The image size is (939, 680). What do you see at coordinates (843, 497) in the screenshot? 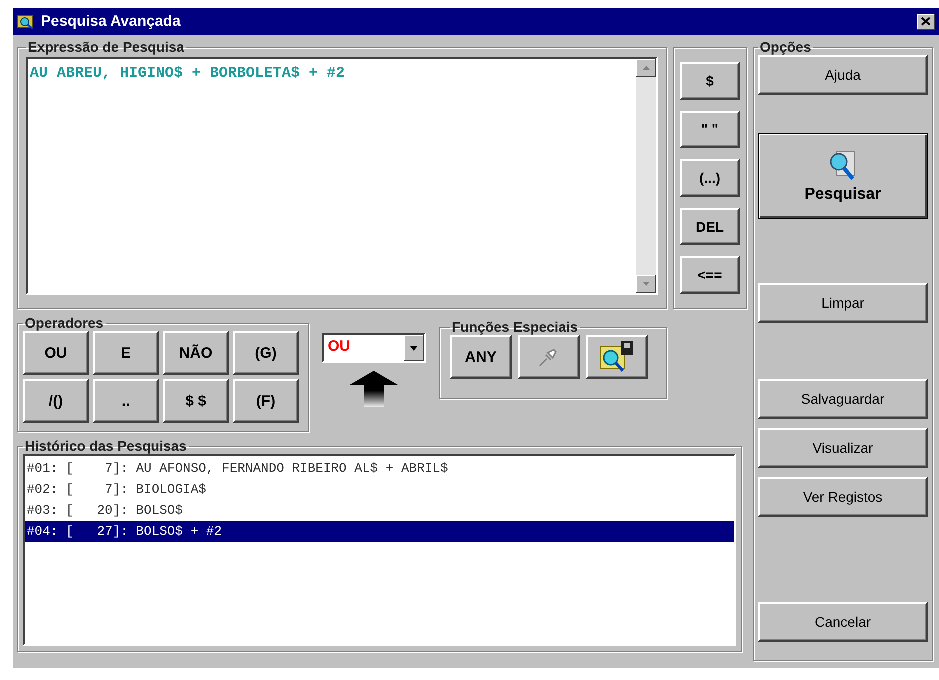
I see `option-button: Ver Registos` at bounding box center [843, 497].